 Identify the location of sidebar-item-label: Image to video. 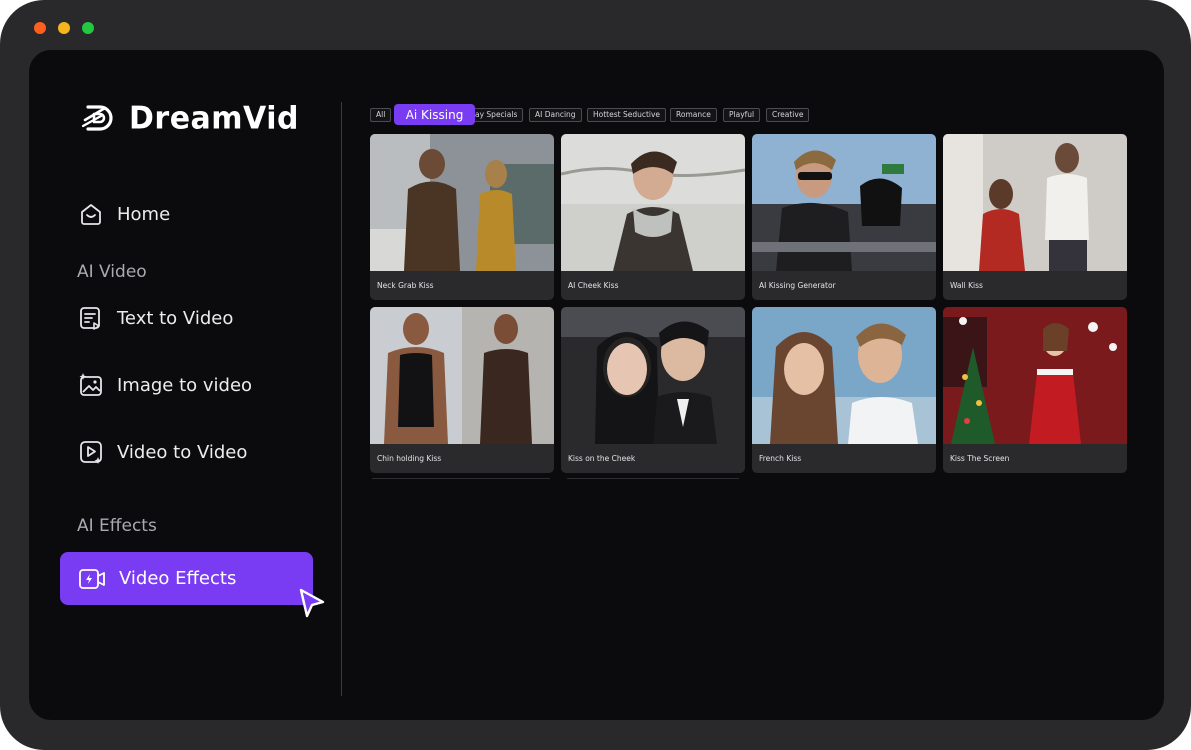
(185, 385).